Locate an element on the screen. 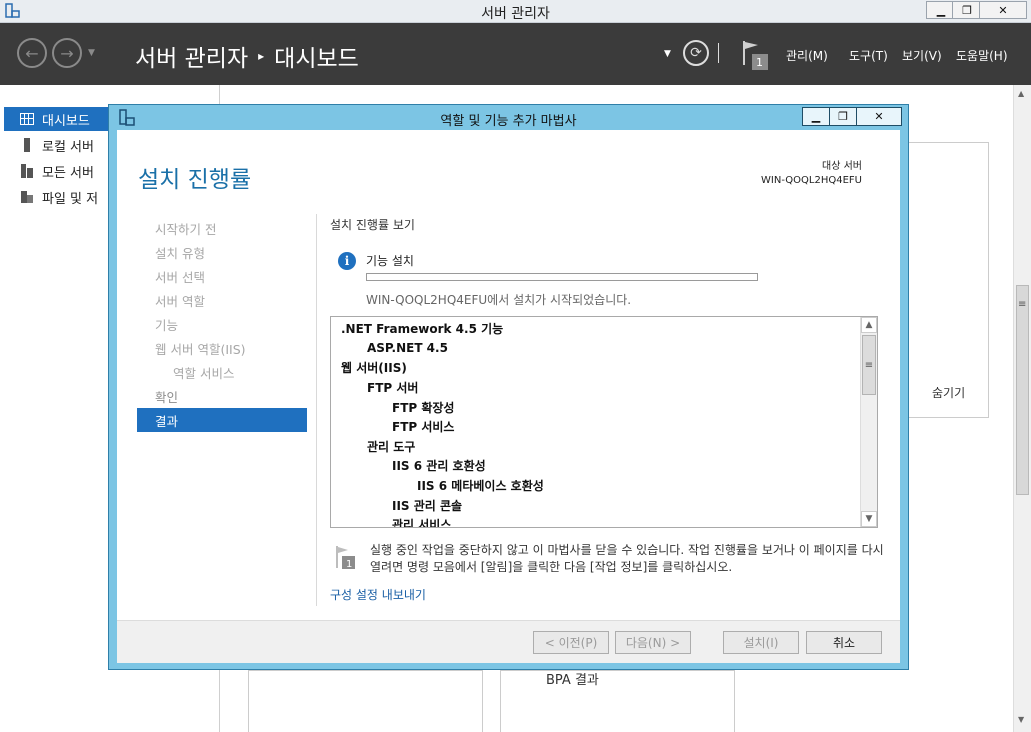  page-title: 설치 진행률 is located at coordinates (195, 180).